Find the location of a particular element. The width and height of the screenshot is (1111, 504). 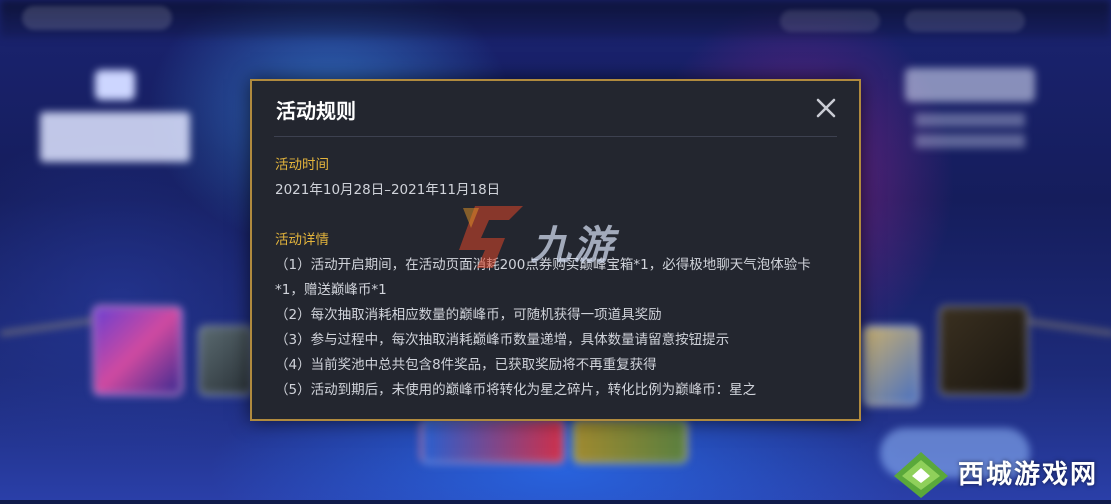

site-watermark-text: 西城游戏网 is located at coordinates (1028, 475).